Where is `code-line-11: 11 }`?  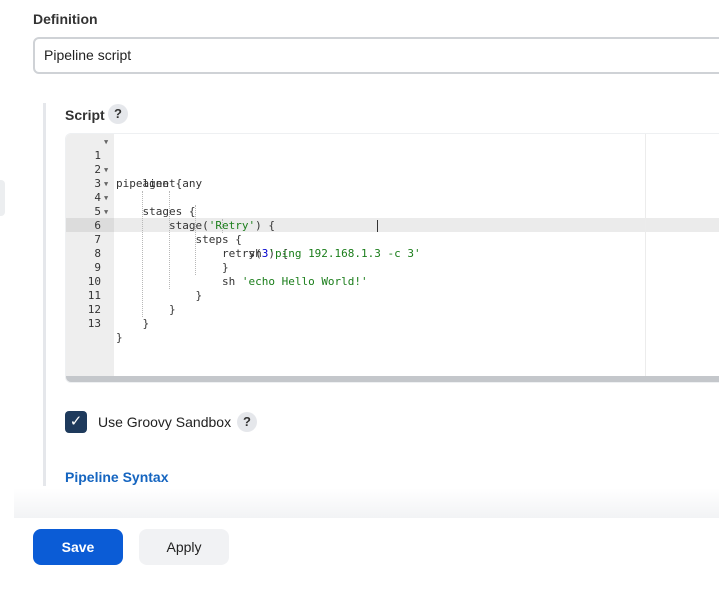 code-line-11: 11 } is located at coordinates (392, 295).